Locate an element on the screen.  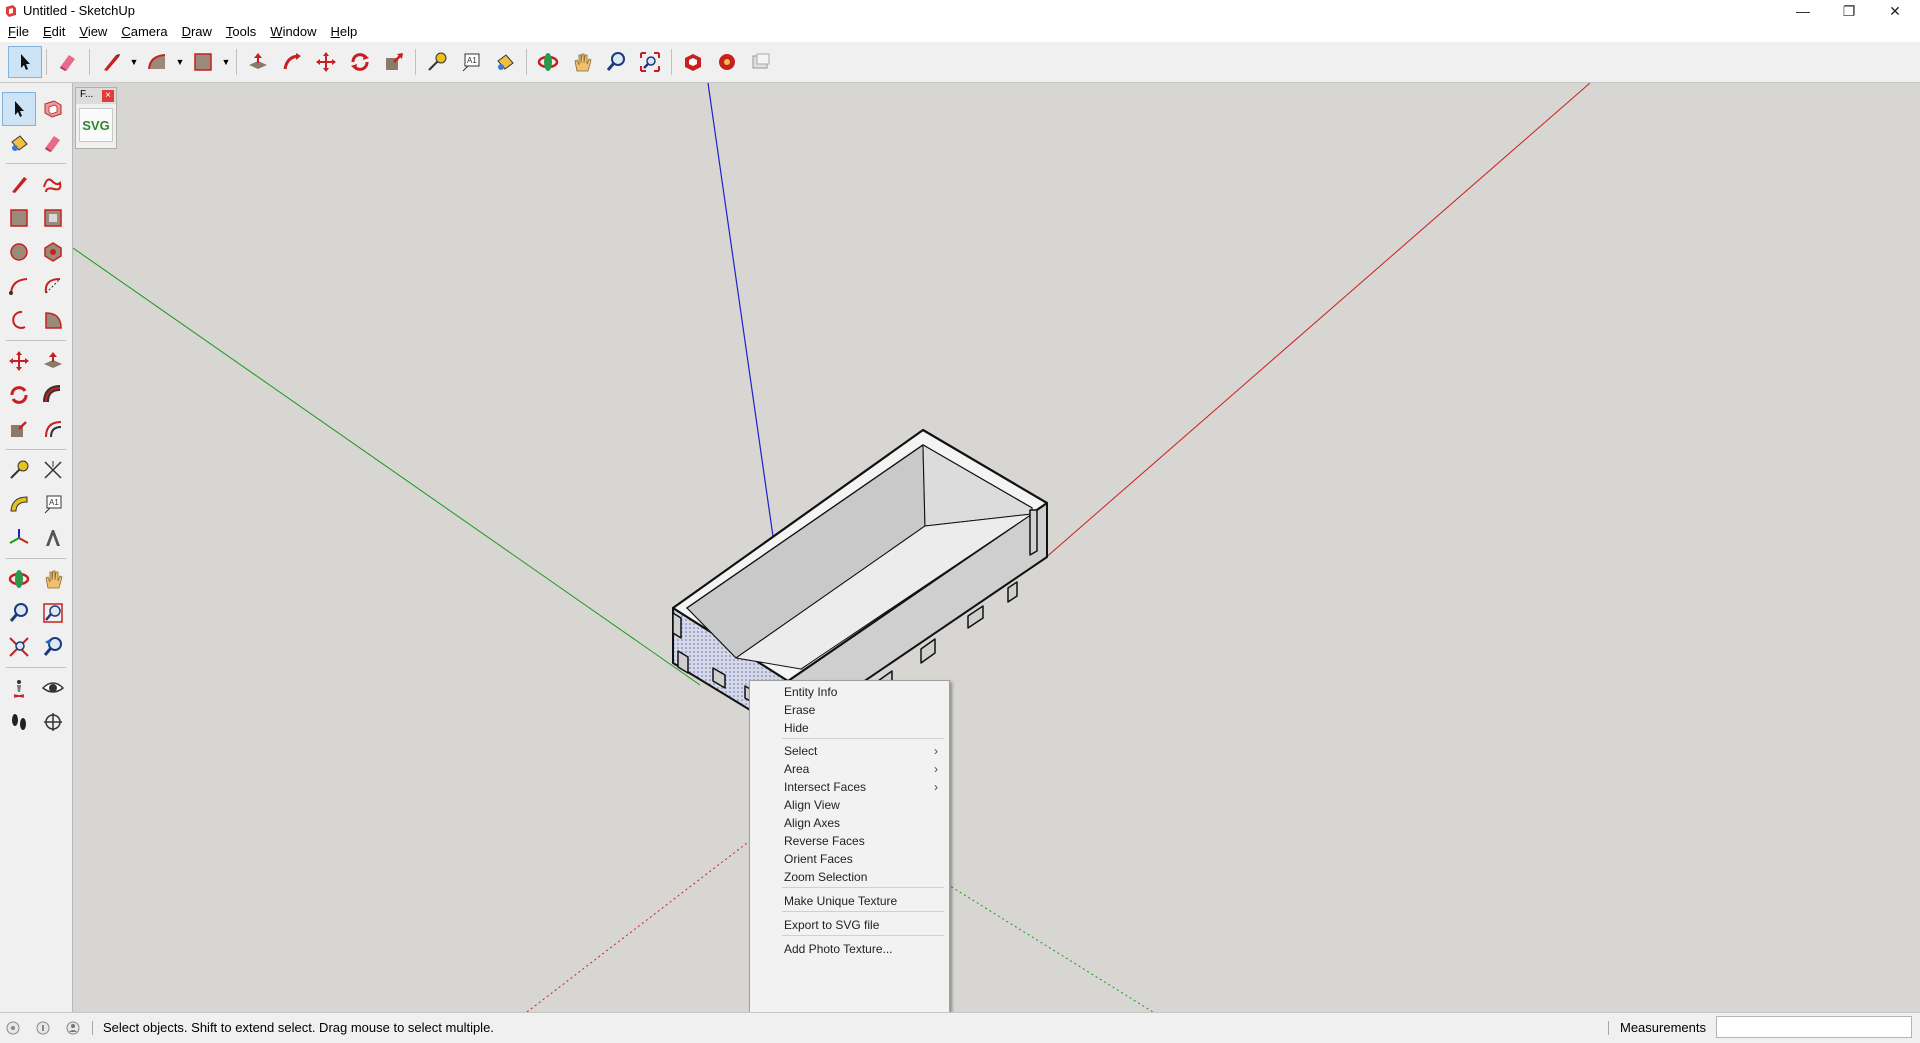
menu-view: View is located at coordinates (92, 32).